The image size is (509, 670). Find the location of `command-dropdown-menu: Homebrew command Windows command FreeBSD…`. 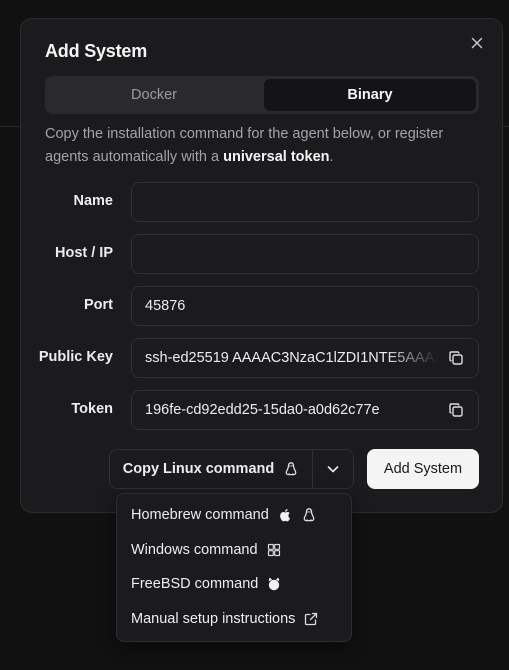

command-dropdown-menu: Homebrew command Windows command FreeBSD… is located at coordinates (234, 567).